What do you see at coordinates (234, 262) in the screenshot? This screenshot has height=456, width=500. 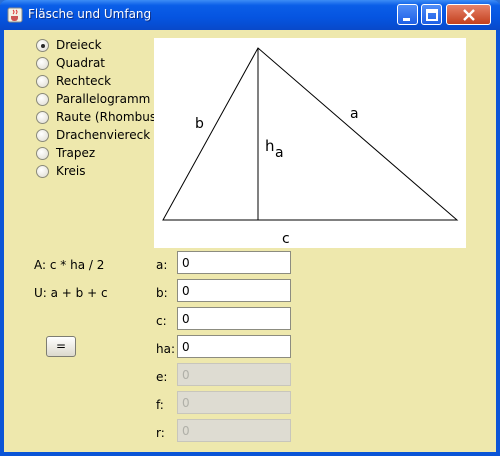 I see `input-a` at bounding box center [234, 262].